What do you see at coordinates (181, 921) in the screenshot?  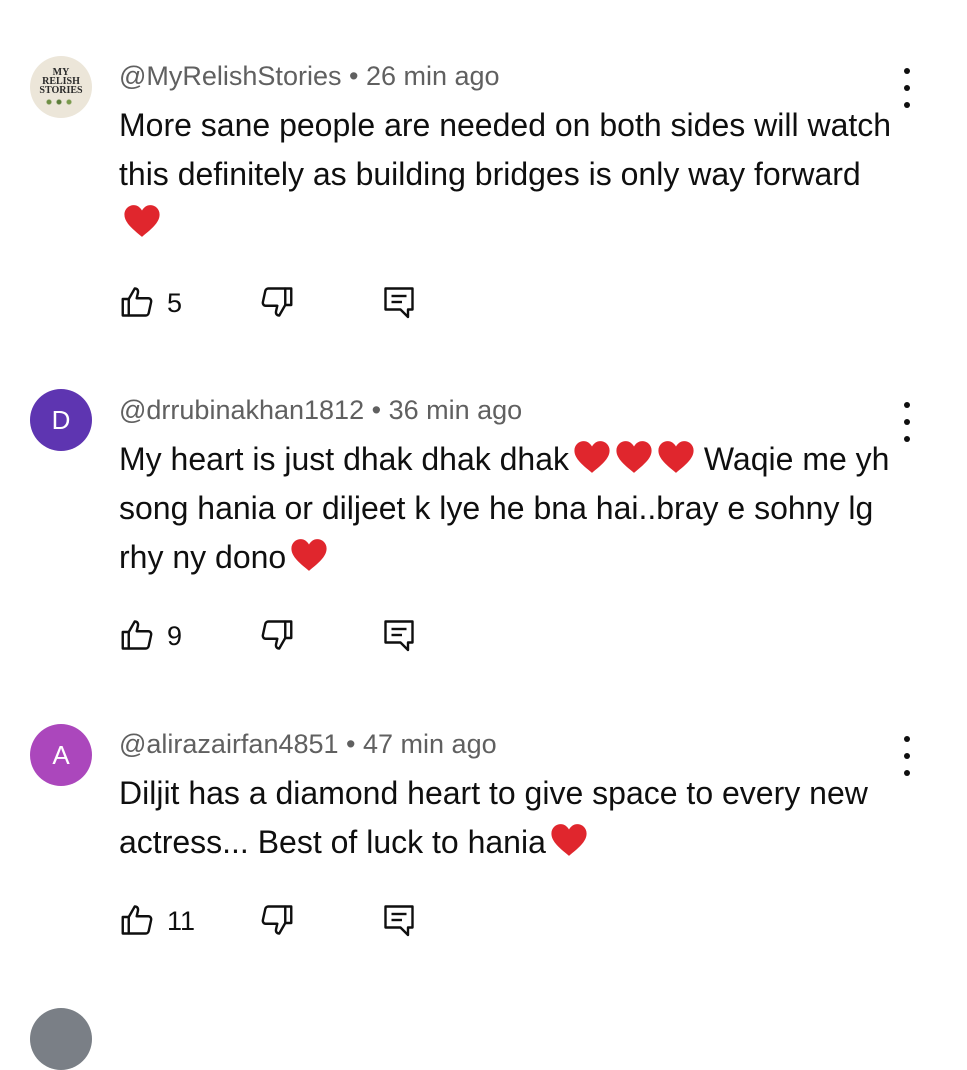 I see `like-count: 11` at bounding box center [181, 921].